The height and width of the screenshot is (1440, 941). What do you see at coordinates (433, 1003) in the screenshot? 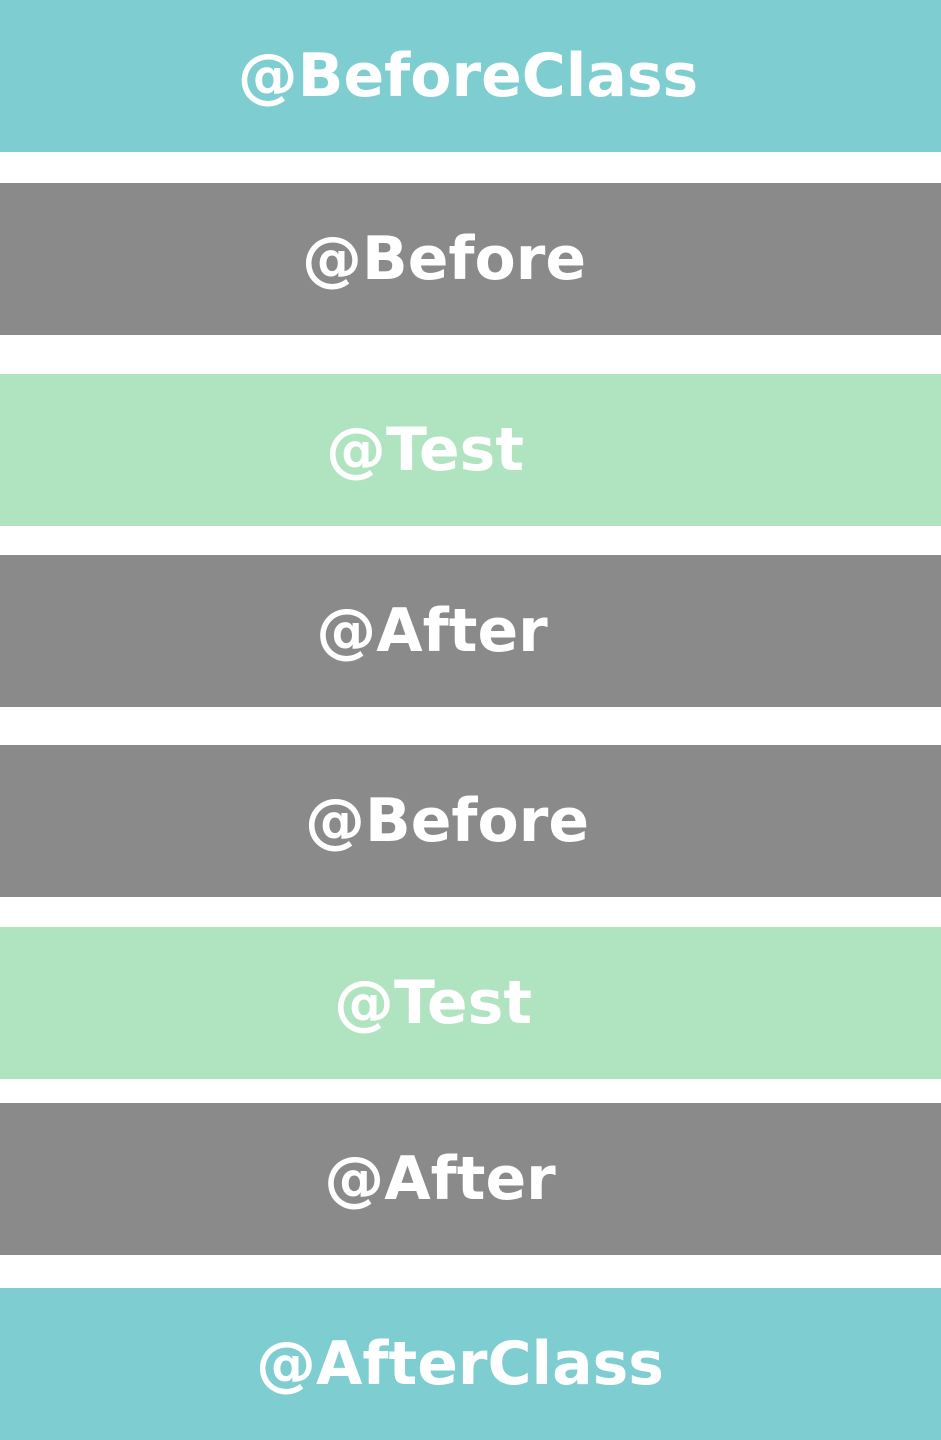
I see `test-label-2: @Test` at bounding box center [433, 1003].